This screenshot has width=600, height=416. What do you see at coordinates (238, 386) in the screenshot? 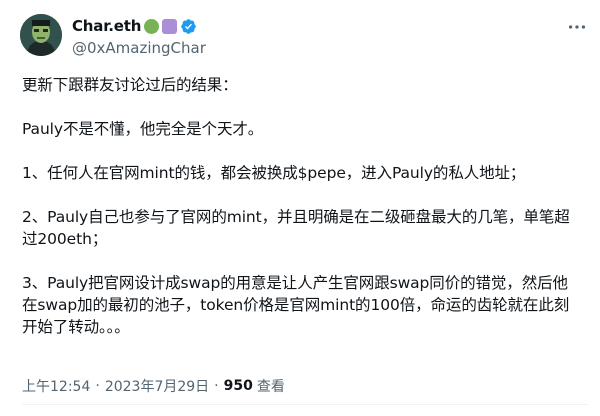
I see `views-count: 950` at bounding box center [238, 386].